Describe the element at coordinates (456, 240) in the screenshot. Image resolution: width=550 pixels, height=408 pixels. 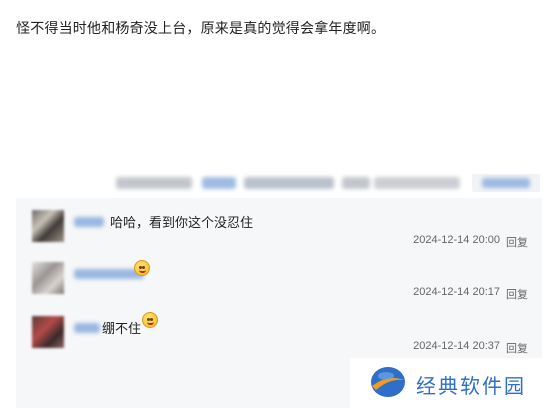
I see `reply-timestamp: 2024-12-14 20:00` at that location.